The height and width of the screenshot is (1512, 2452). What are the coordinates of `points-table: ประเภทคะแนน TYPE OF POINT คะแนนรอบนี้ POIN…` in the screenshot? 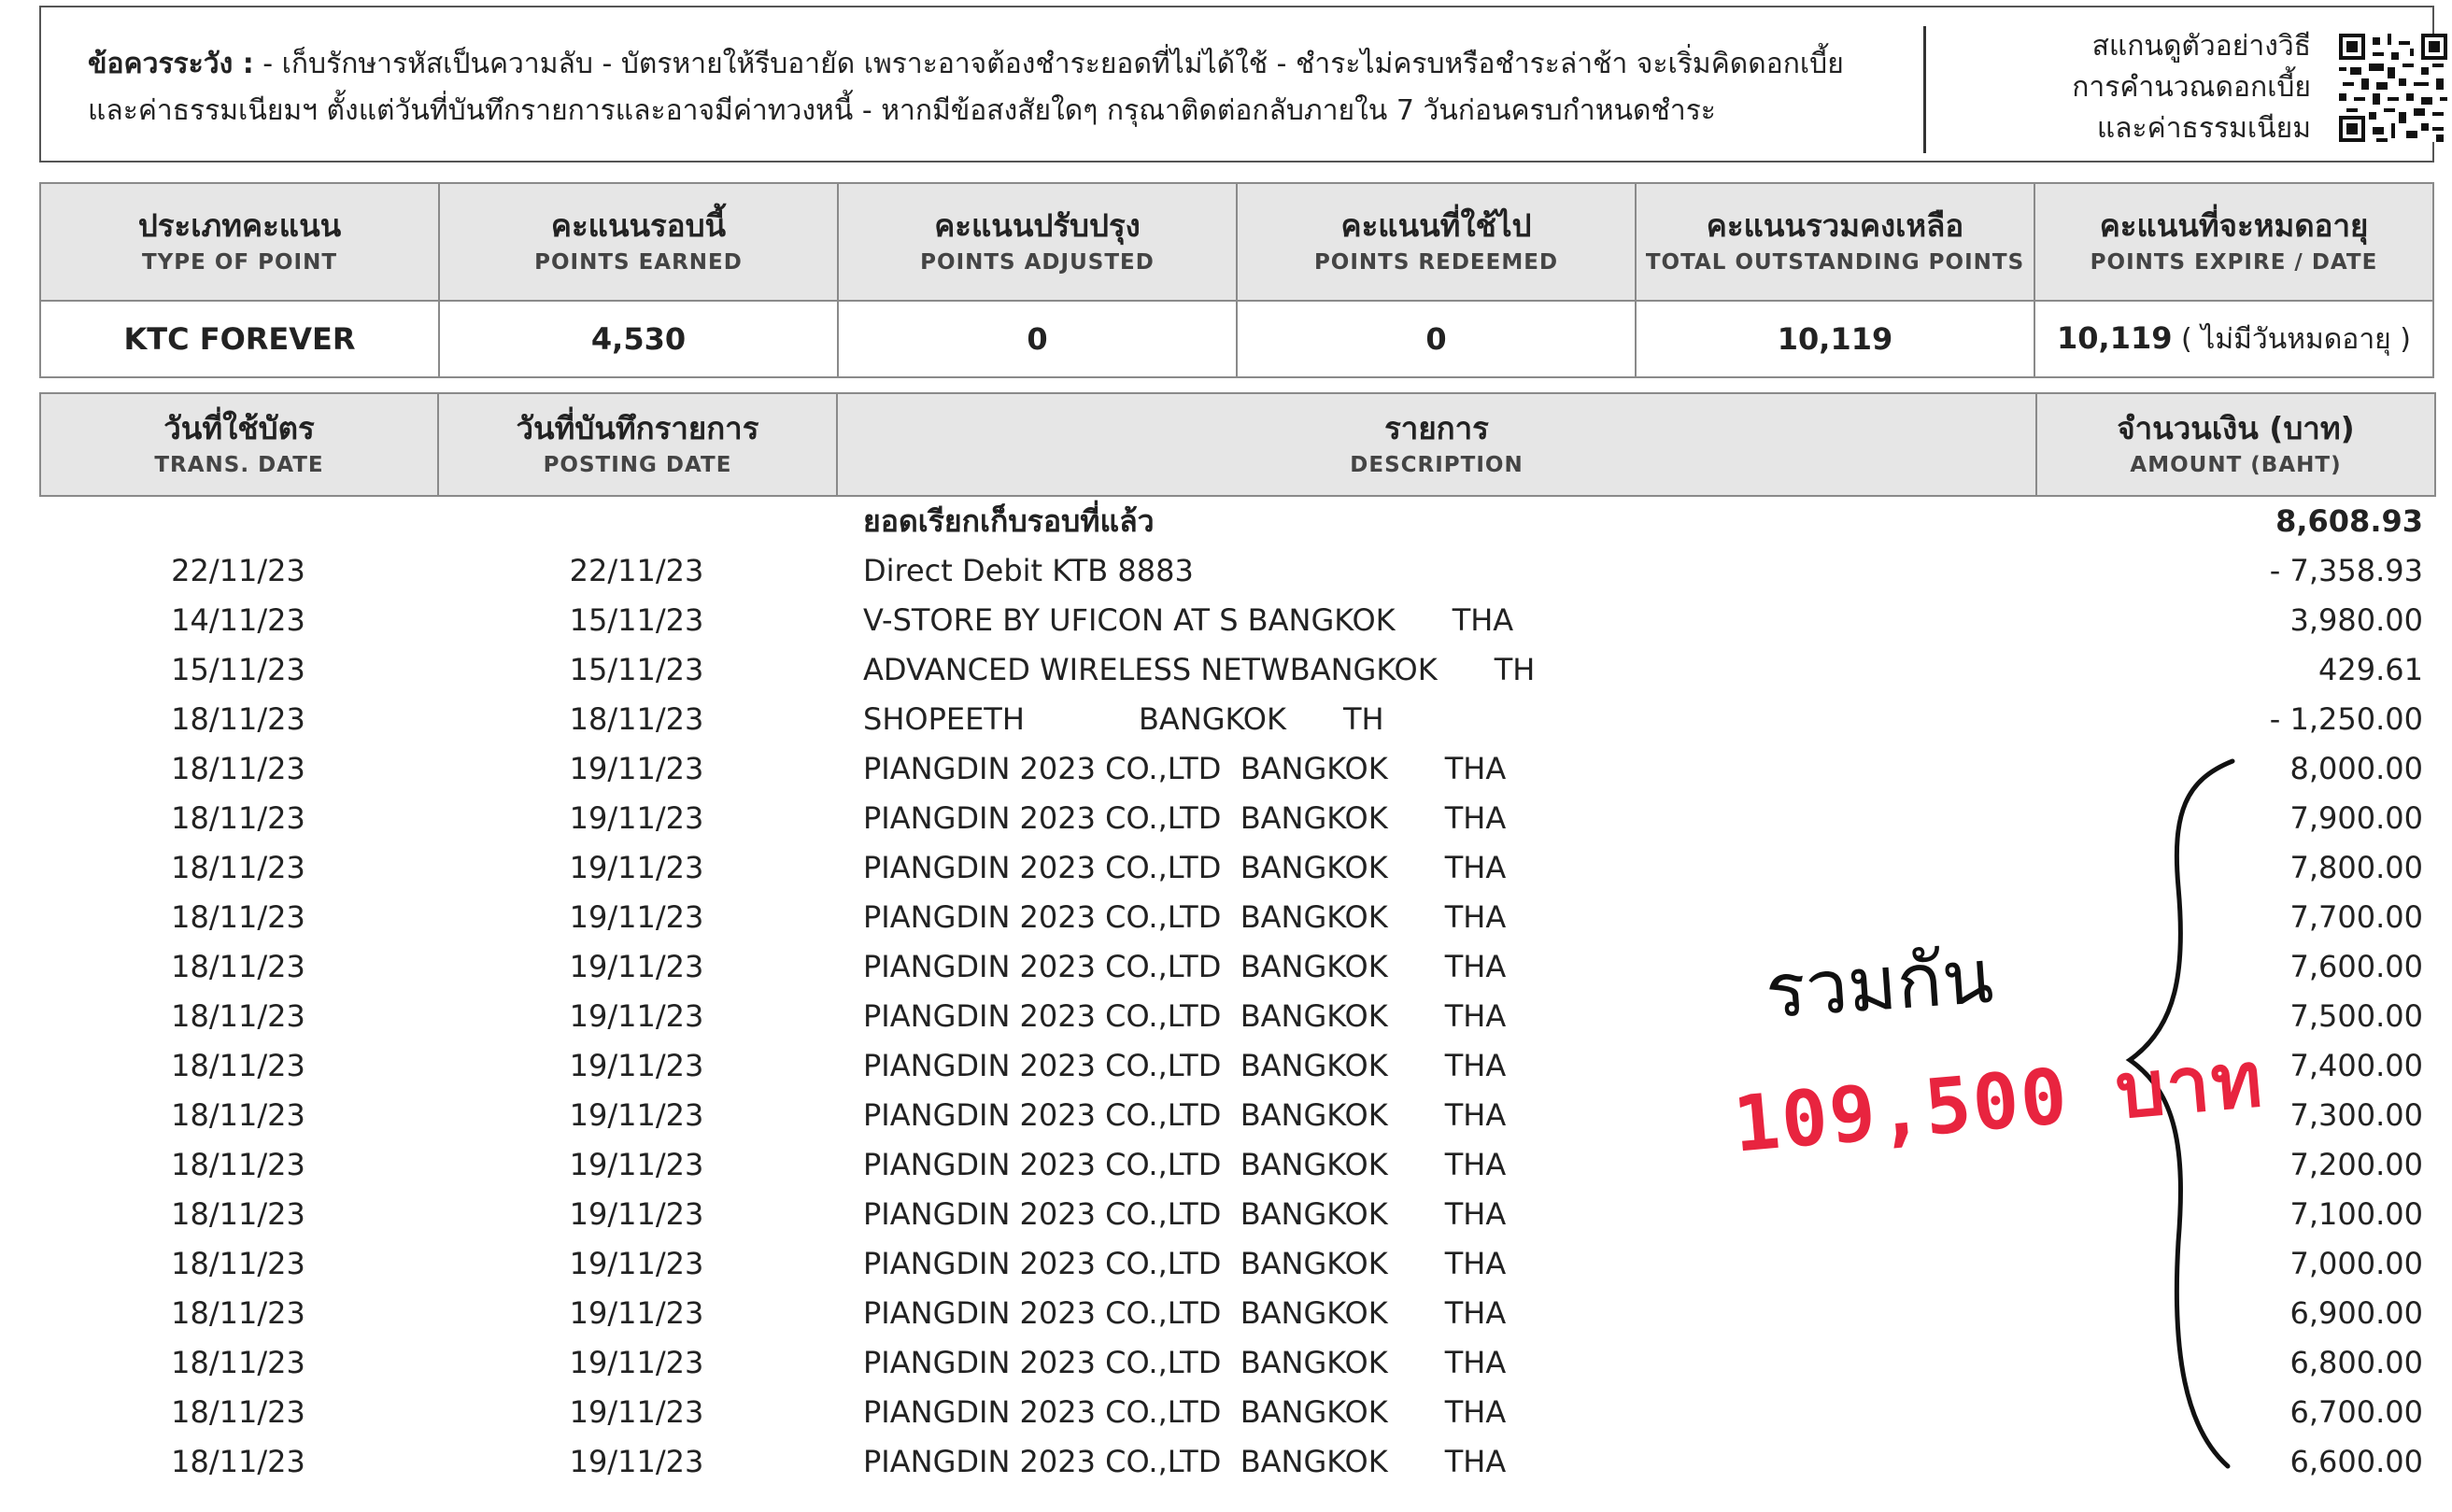 It's located at (1236, 280).